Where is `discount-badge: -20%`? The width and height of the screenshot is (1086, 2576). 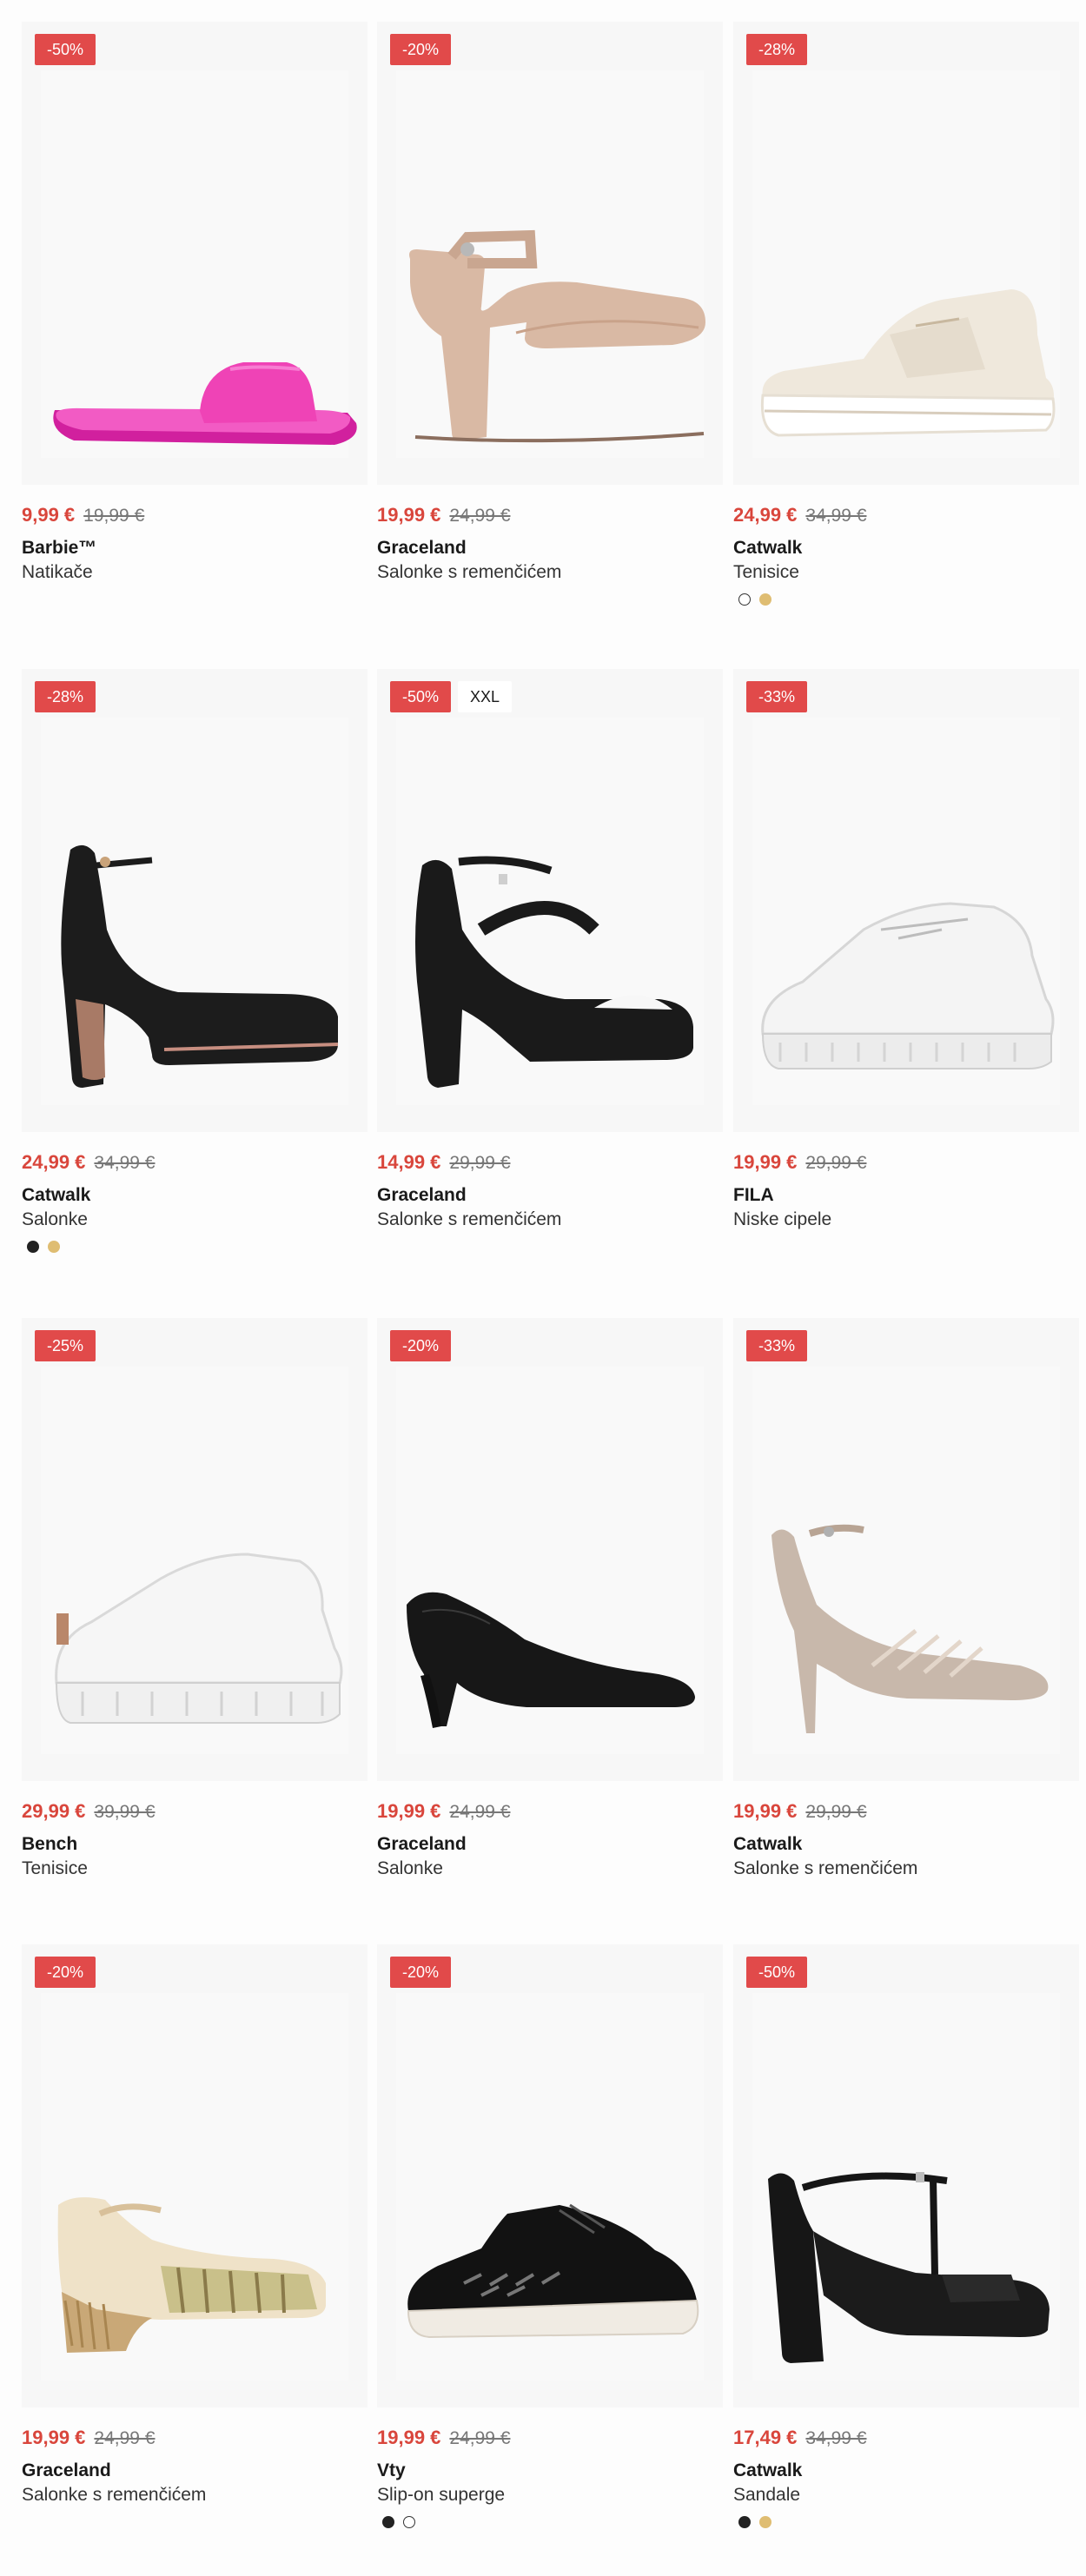 discount-badge: -20% is located at coordinates (421, 1972).